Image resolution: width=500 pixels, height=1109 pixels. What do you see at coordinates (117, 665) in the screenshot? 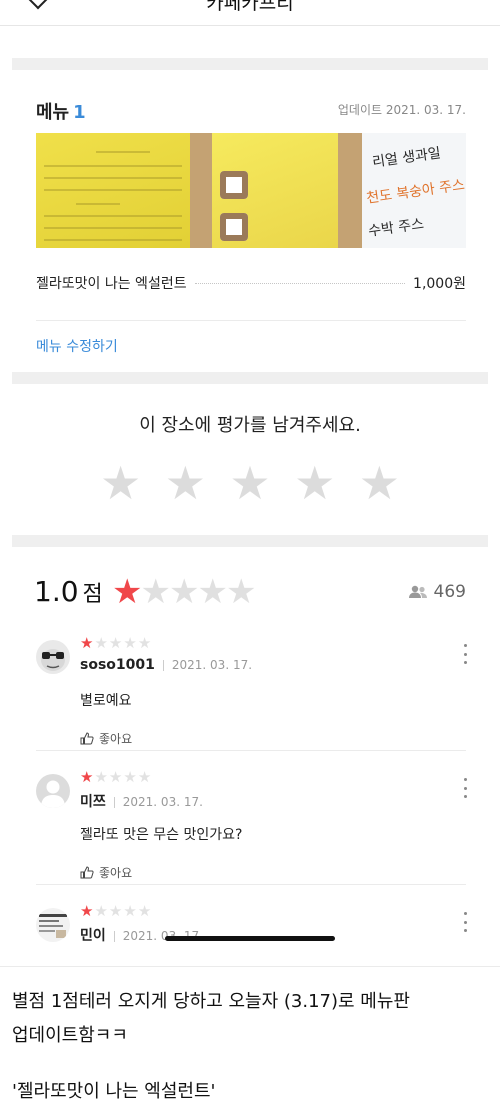
I see `review-author: soso1001` at bounding box center [117, 665].